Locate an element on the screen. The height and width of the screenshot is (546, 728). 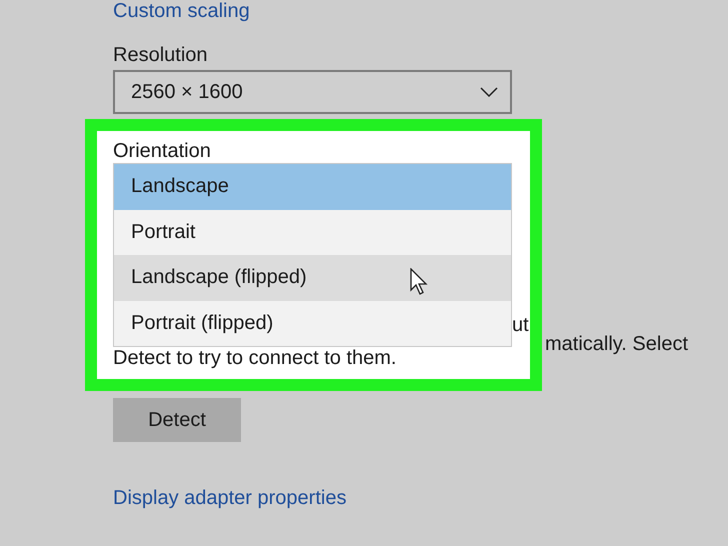
detect-button: Detect is located at coordinates (177, 420).